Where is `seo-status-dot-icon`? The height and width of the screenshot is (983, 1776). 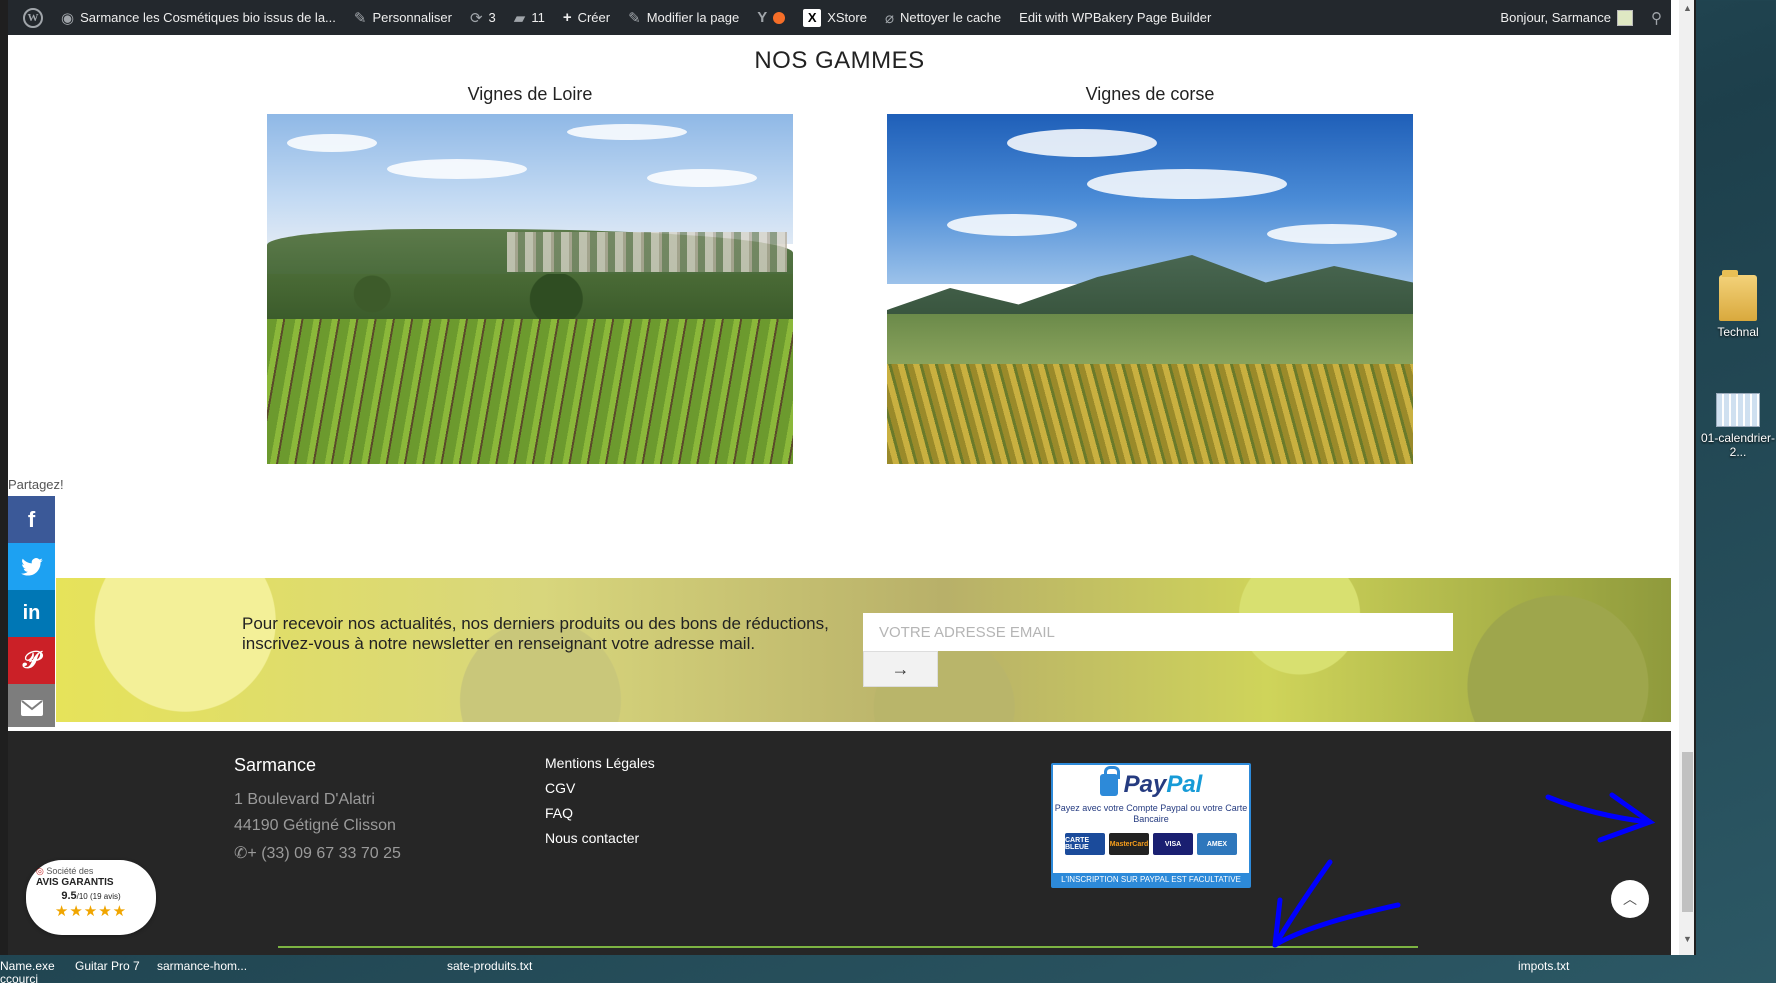 seo-status-dot-icon is located at coordinates (779, 17).